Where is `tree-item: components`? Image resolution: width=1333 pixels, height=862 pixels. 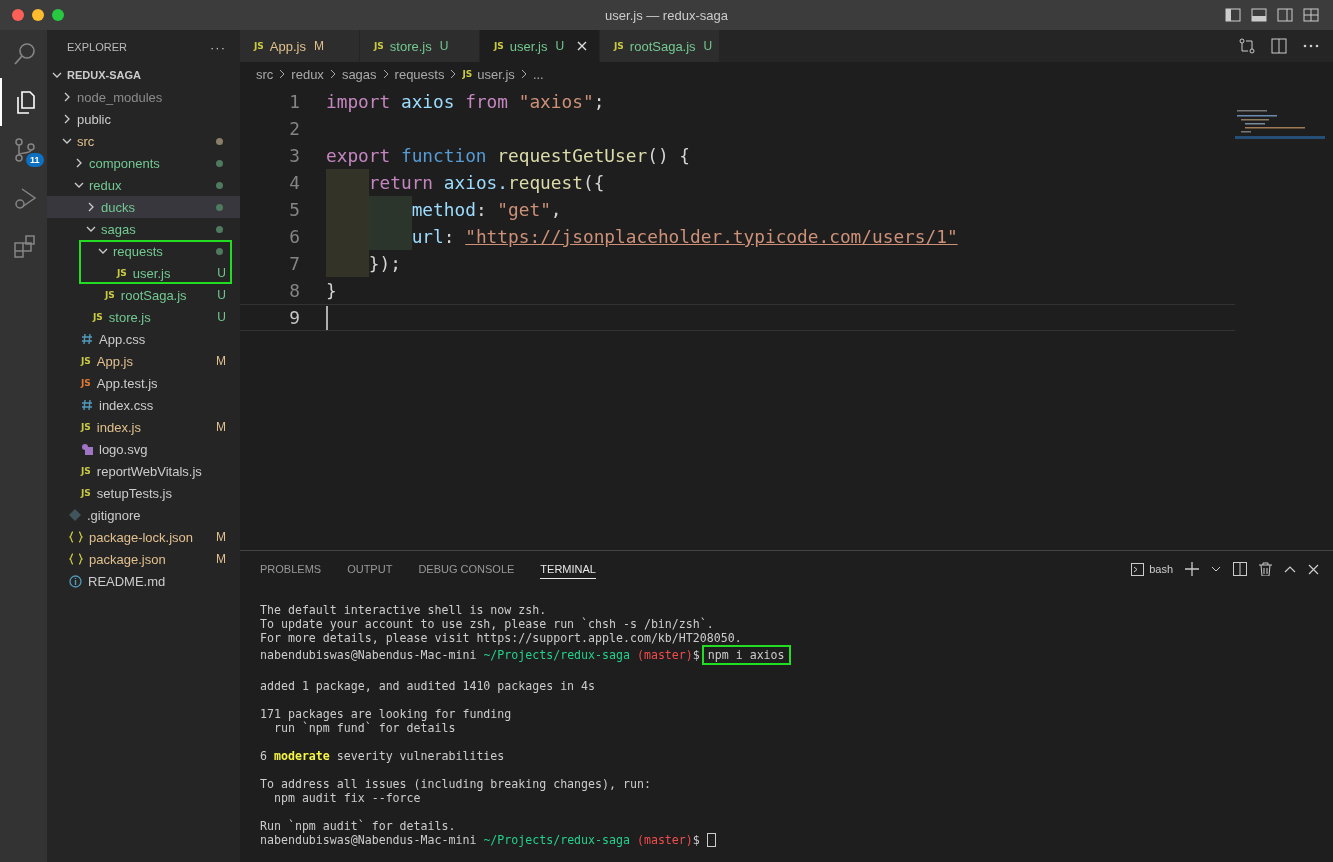
tree-item: components is located at coordinates (143, 163).